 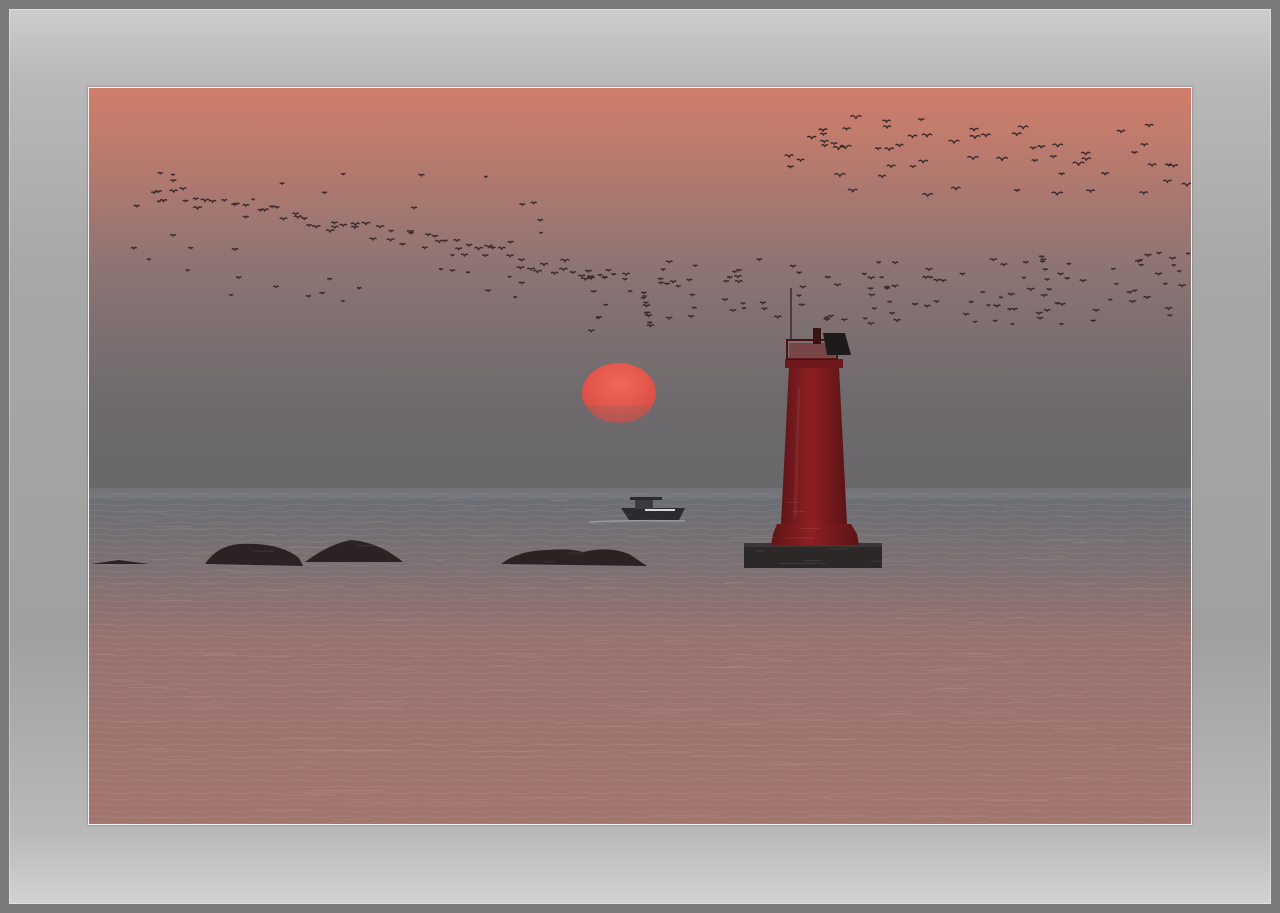 What do you see at coordinates (640, 493) in the screenshot?
I see `horizon-haze` at bounding box center [640, 493].